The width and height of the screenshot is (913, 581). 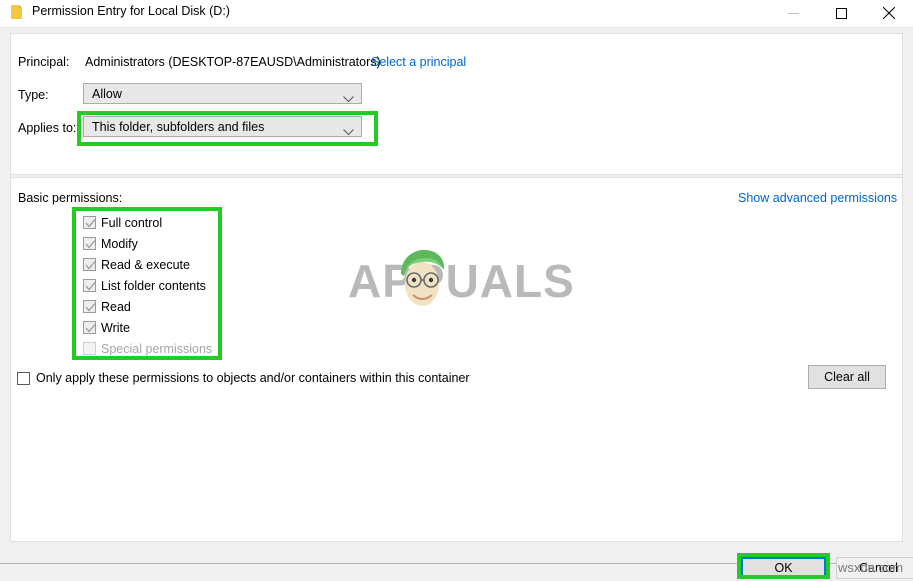 What do you see at coordinates (23, 378) in the screenshot?
I see `checkbox-only-apply` at bounding box center [23, 378].